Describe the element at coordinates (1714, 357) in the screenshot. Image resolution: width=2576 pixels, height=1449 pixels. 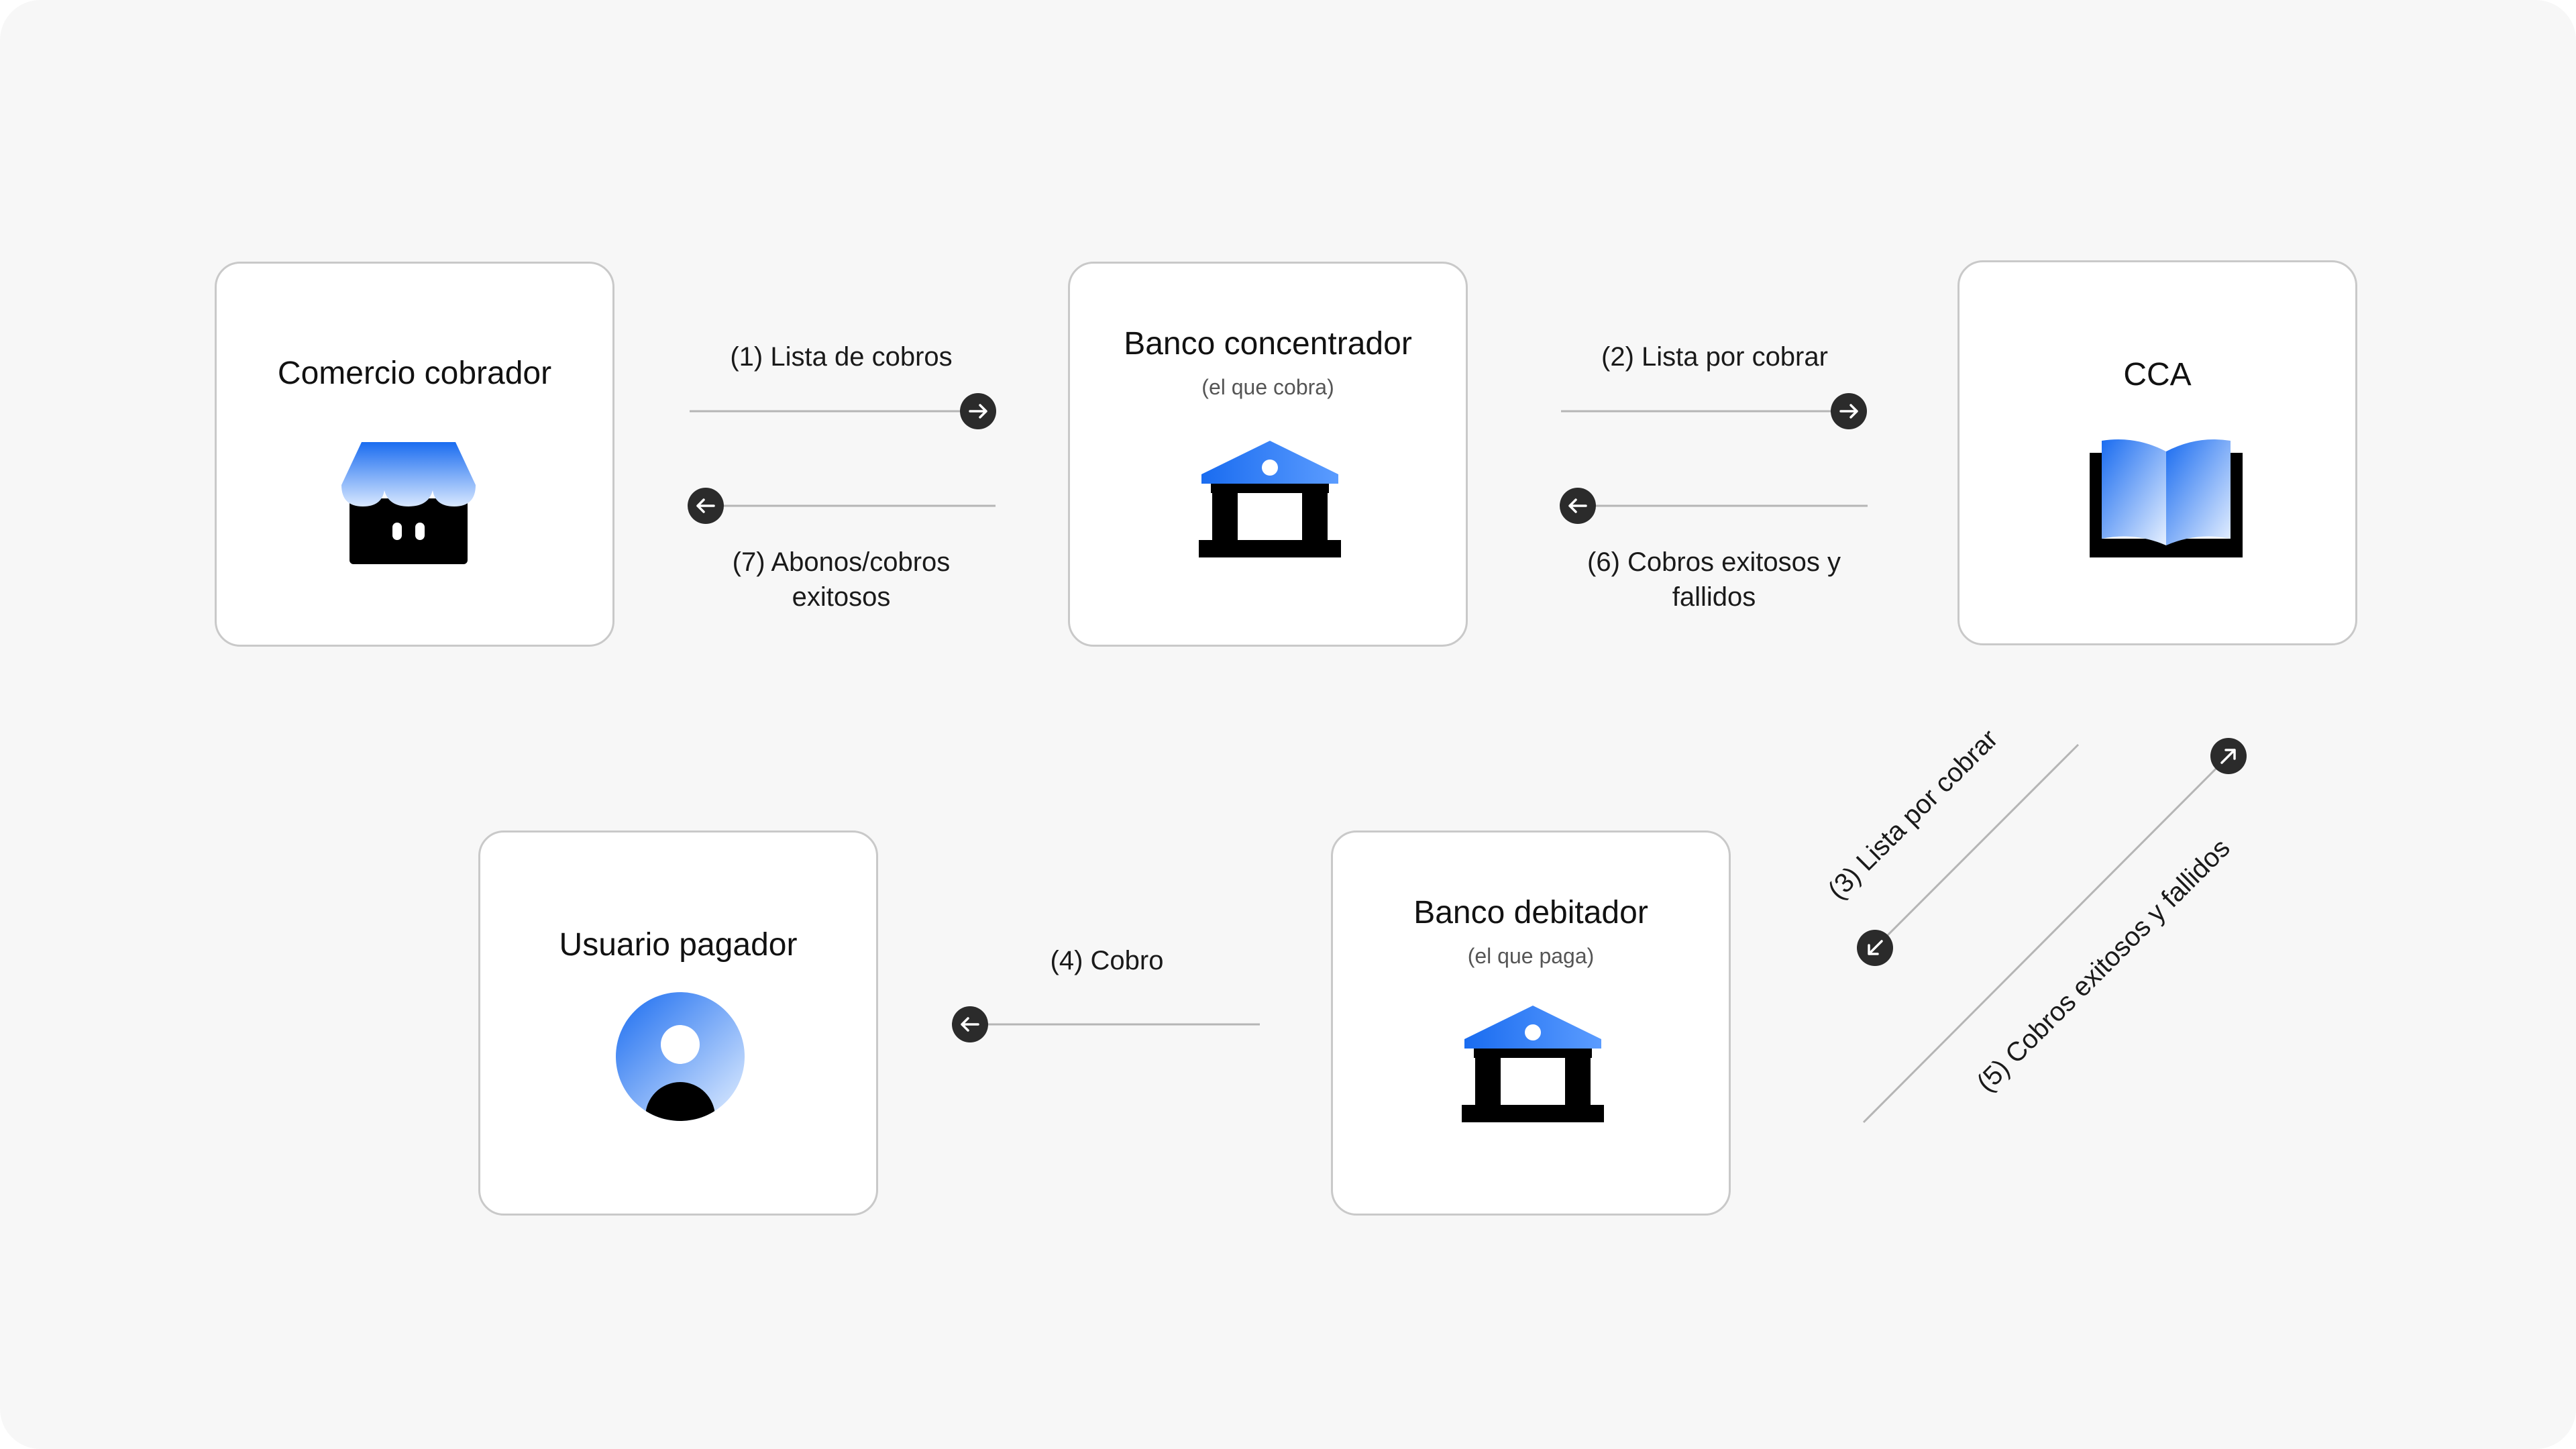
I see `edge-2-label: (2) Lista por cobrar` at that location.